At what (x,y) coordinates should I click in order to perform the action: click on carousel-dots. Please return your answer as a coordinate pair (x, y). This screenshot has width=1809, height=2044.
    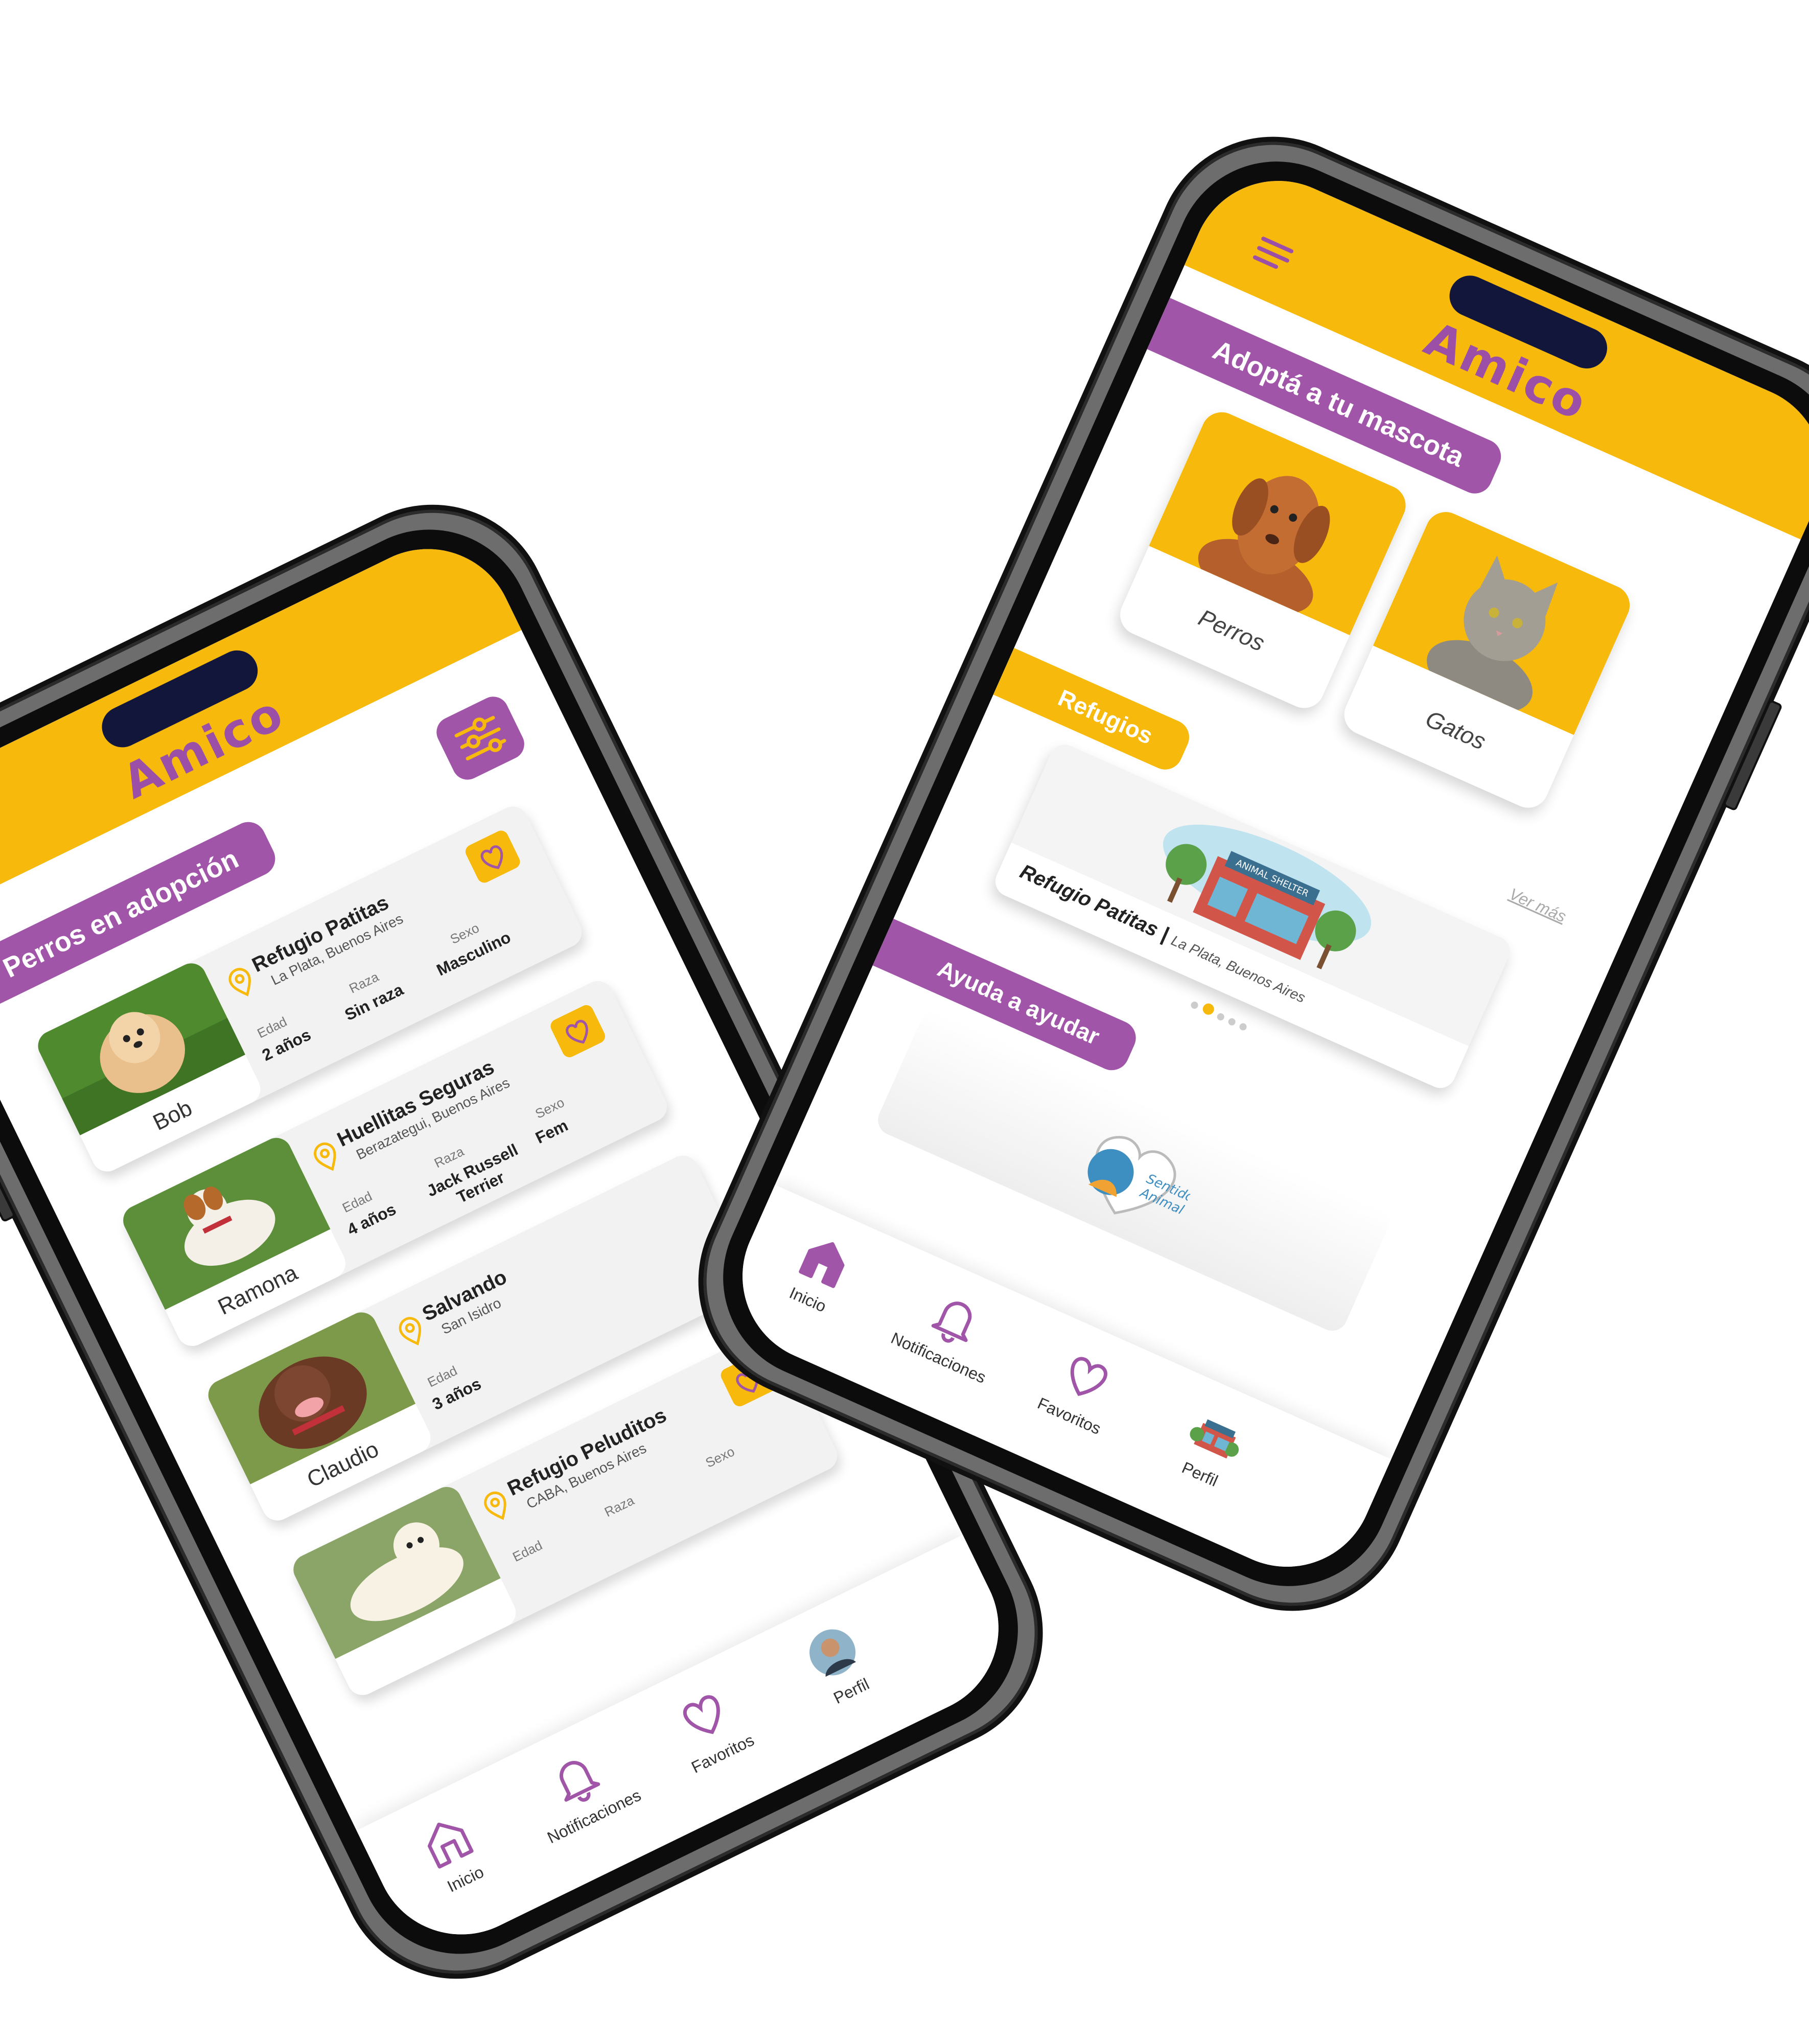
    Looking at the image, I should click on (1221, 1016).